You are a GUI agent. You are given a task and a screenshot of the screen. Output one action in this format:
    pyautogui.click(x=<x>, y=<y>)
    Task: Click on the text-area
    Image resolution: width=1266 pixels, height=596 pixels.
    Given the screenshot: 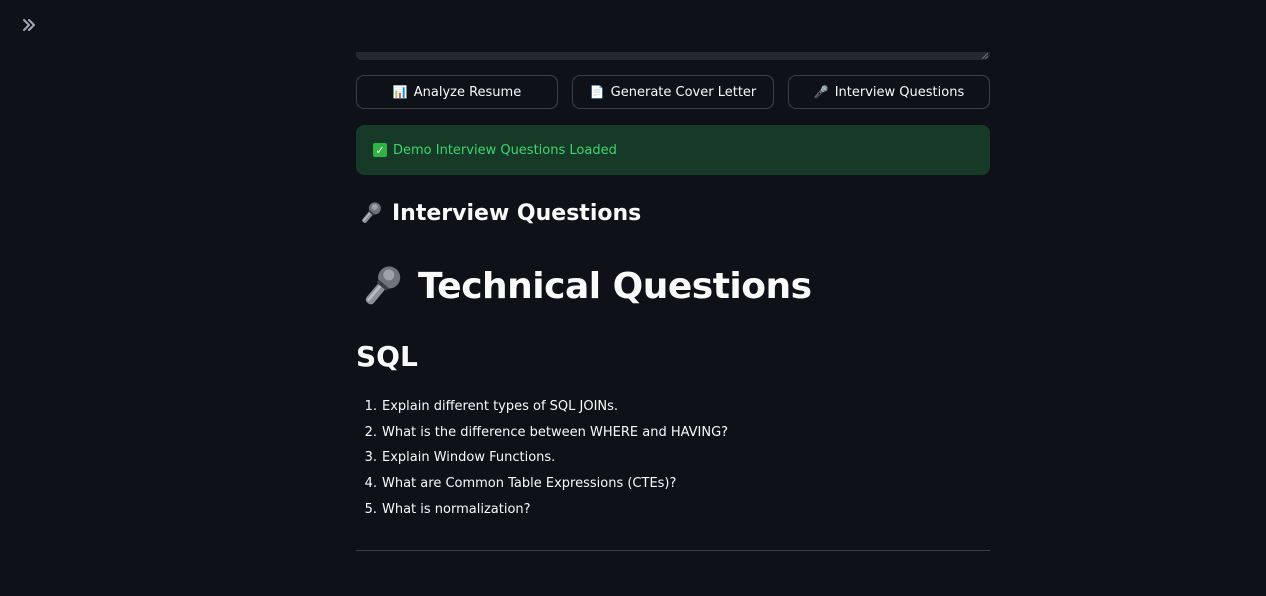 What is the action you would take?
    pyautogui.click(x=673, y=56)
    